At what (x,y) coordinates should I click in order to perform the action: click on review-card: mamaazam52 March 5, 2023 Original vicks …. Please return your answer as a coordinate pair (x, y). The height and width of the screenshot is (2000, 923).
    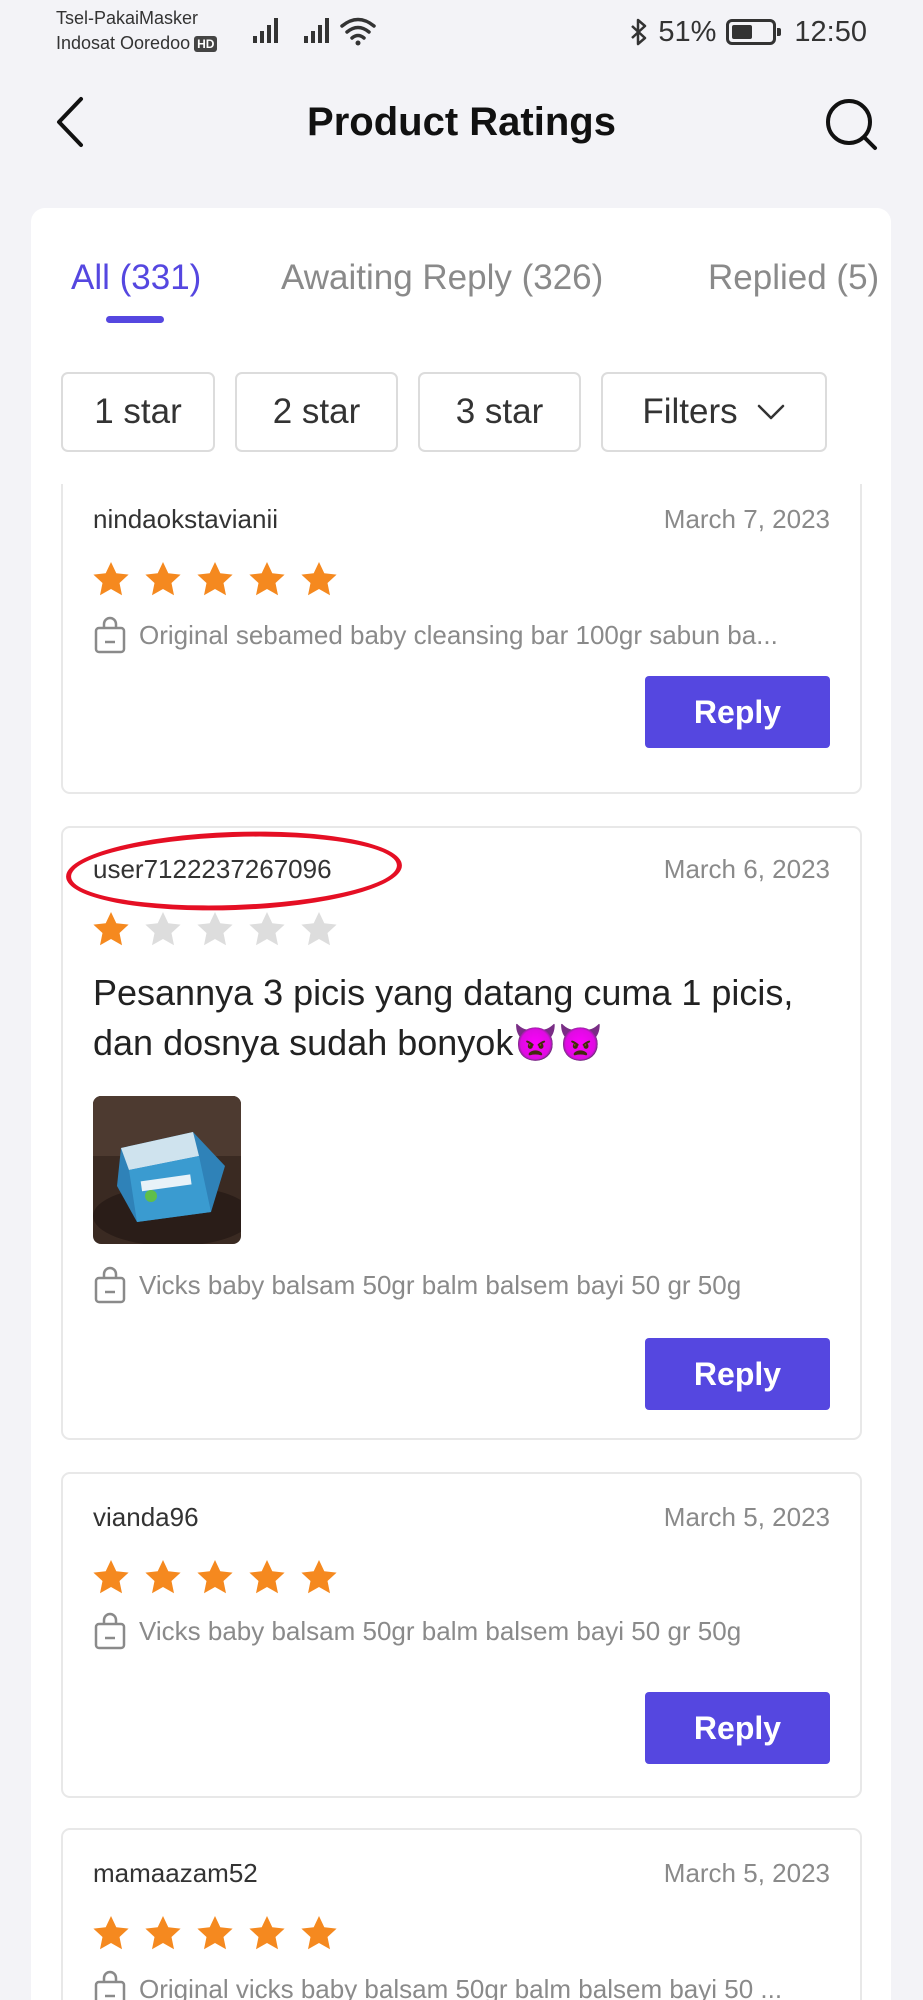
    Looking at the image, I should click on (461, 1914).